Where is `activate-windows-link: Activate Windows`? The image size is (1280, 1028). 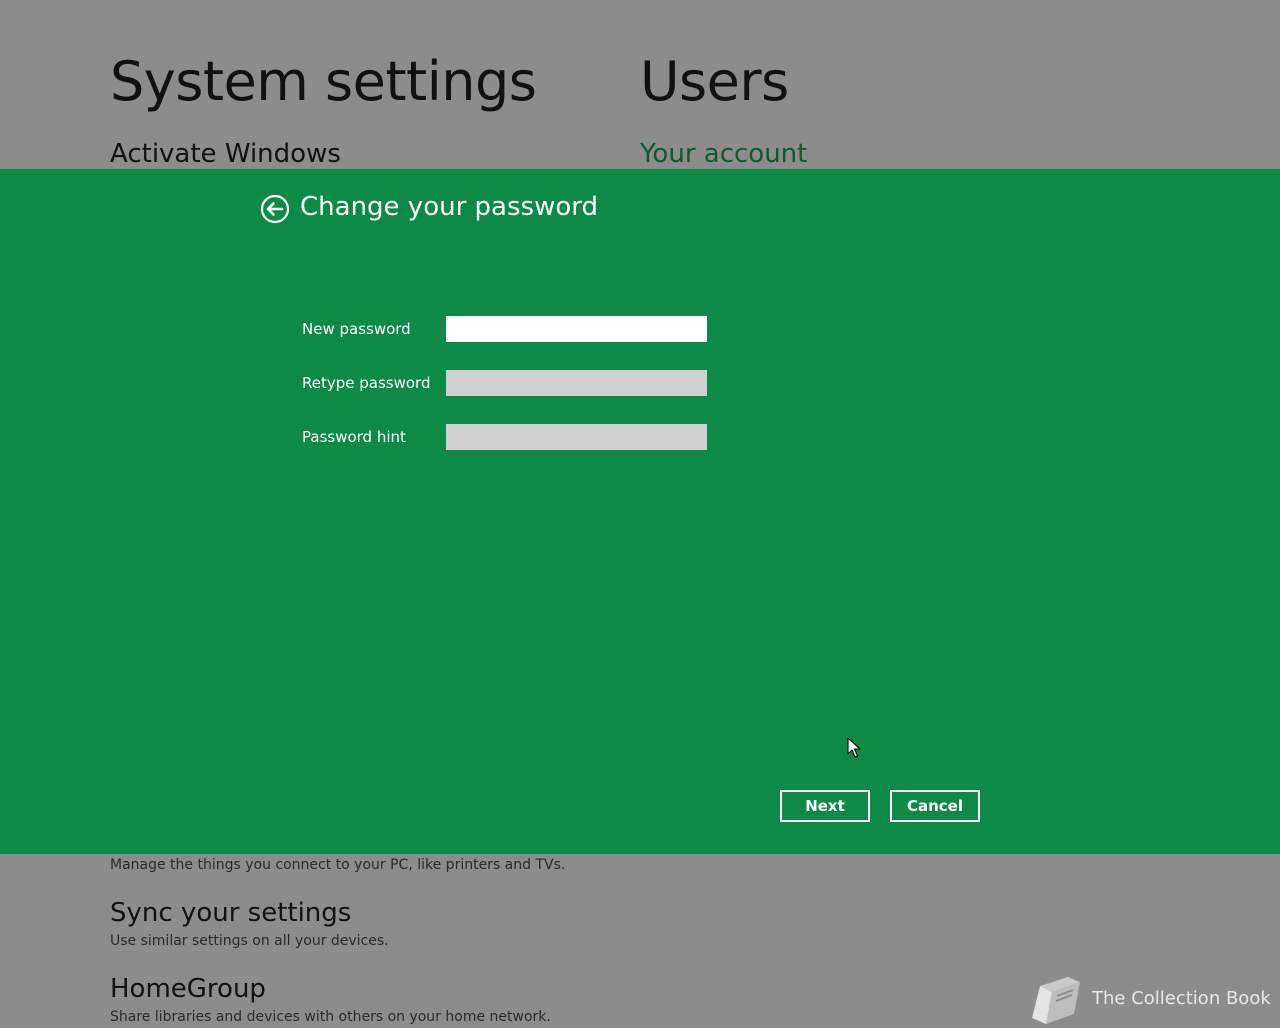
activate-windows-link: Activate Windows is located at coordinates (225, 154).